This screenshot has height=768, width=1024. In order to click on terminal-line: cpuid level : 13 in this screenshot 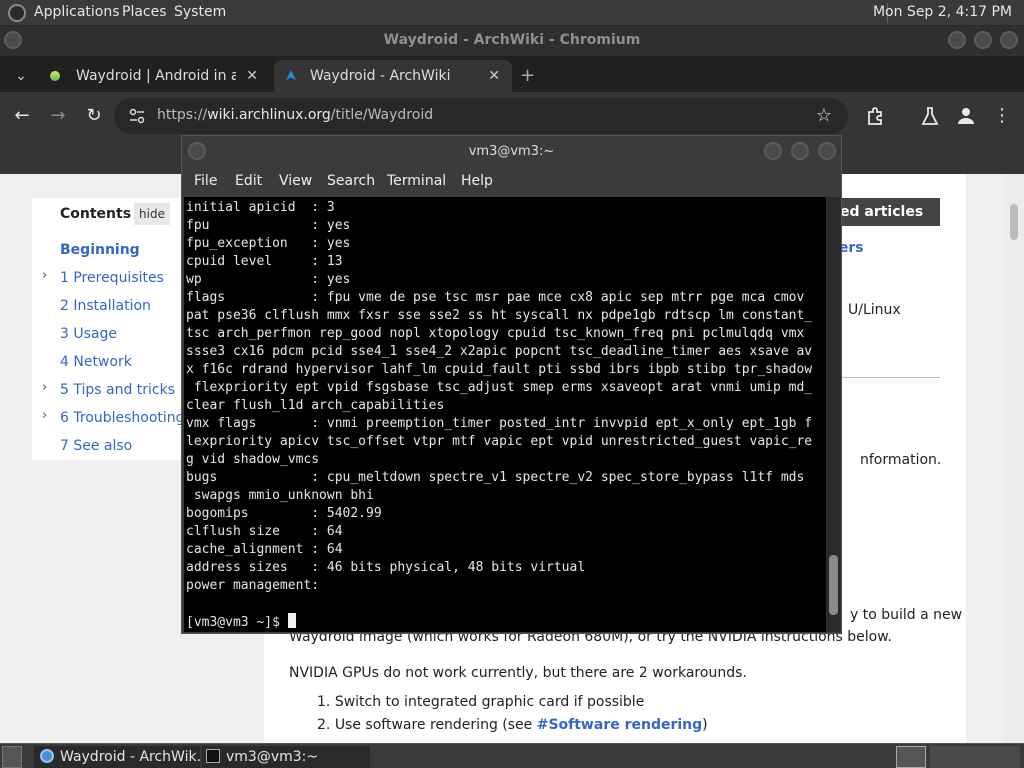, I will do `click(264, 261)`.